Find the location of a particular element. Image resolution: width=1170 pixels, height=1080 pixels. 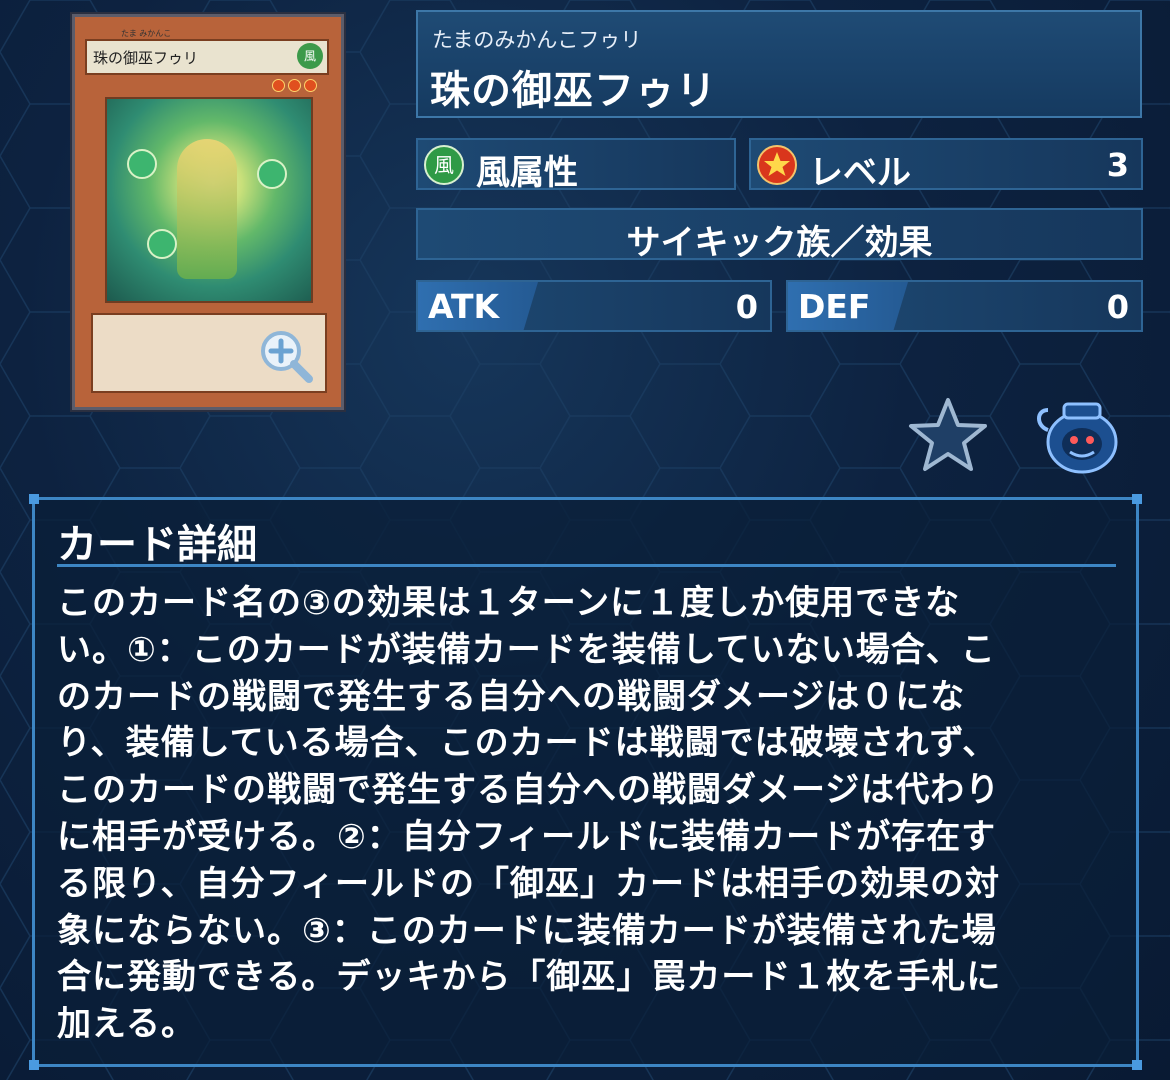

effect-line: このカードの戦闘で発生する自分への戦闘ダメージは代わり is located at coordinates (529, 790).